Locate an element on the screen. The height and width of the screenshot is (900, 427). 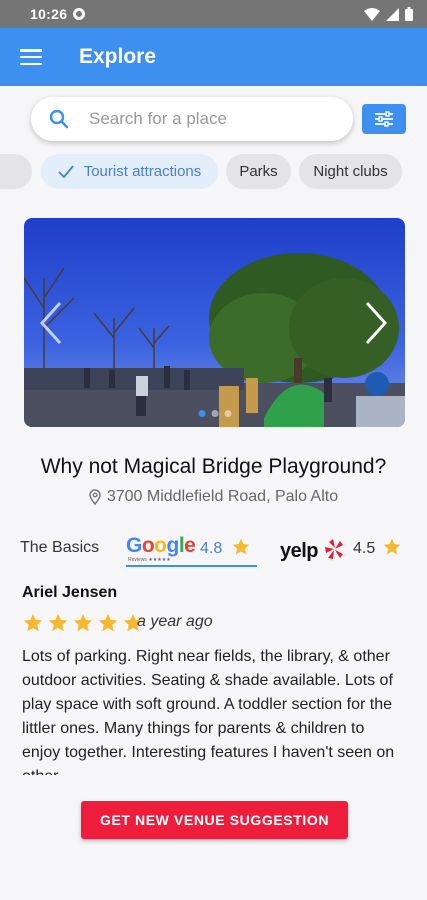
review-timestamp: a year ago is located at coordinates (175, 621).